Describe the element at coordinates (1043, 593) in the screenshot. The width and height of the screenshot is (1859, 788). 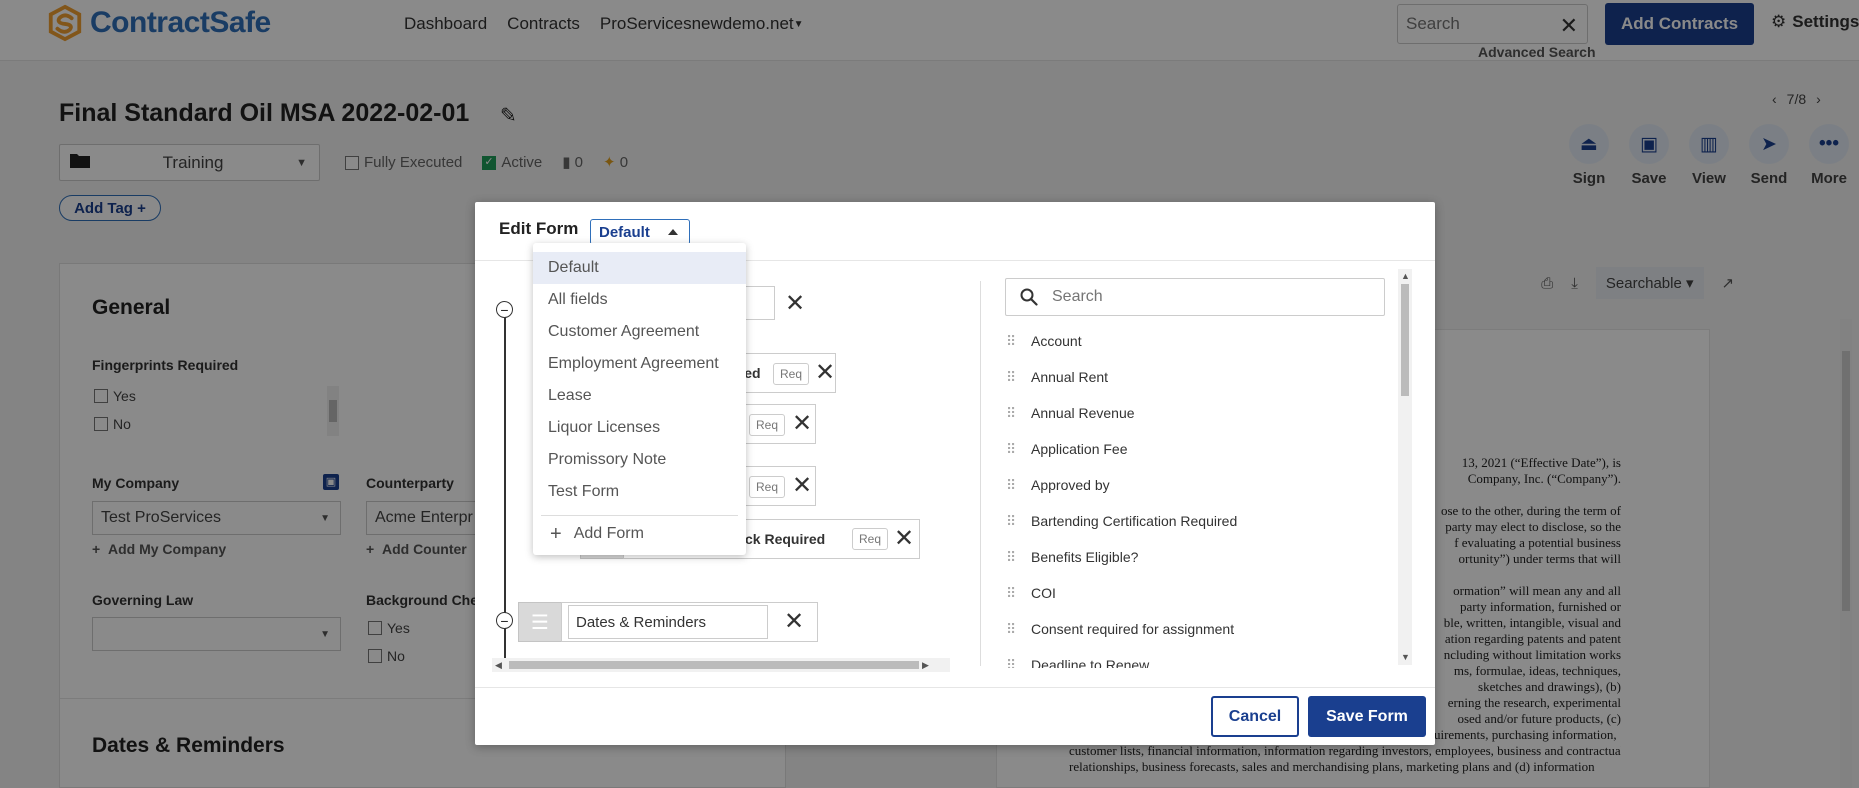
I see `available-field-label: COI` at that location.